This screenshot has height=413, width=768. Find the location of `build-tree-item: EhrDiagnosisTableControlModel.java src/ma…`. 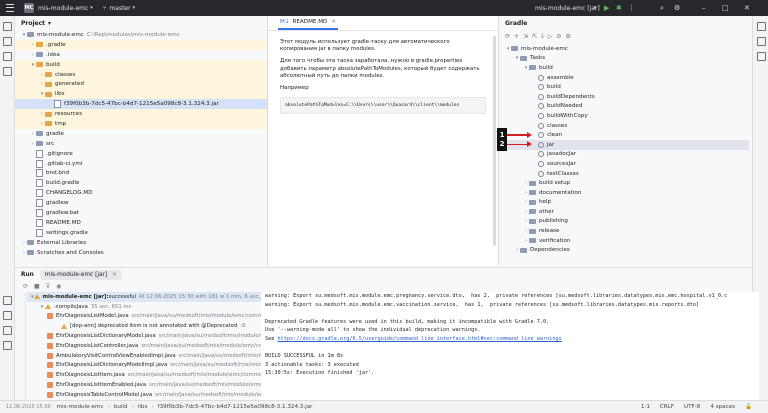

build-tree-item: EhrDiagnosisTableControlModel.java src/ma… is located at coordinates (144, 395).